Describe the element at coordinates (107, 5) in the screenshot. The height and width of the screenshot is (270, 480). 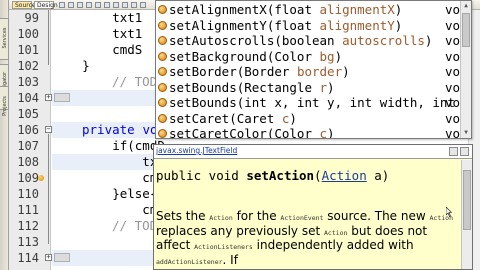
I see `toggle-comment-icon` at that location.